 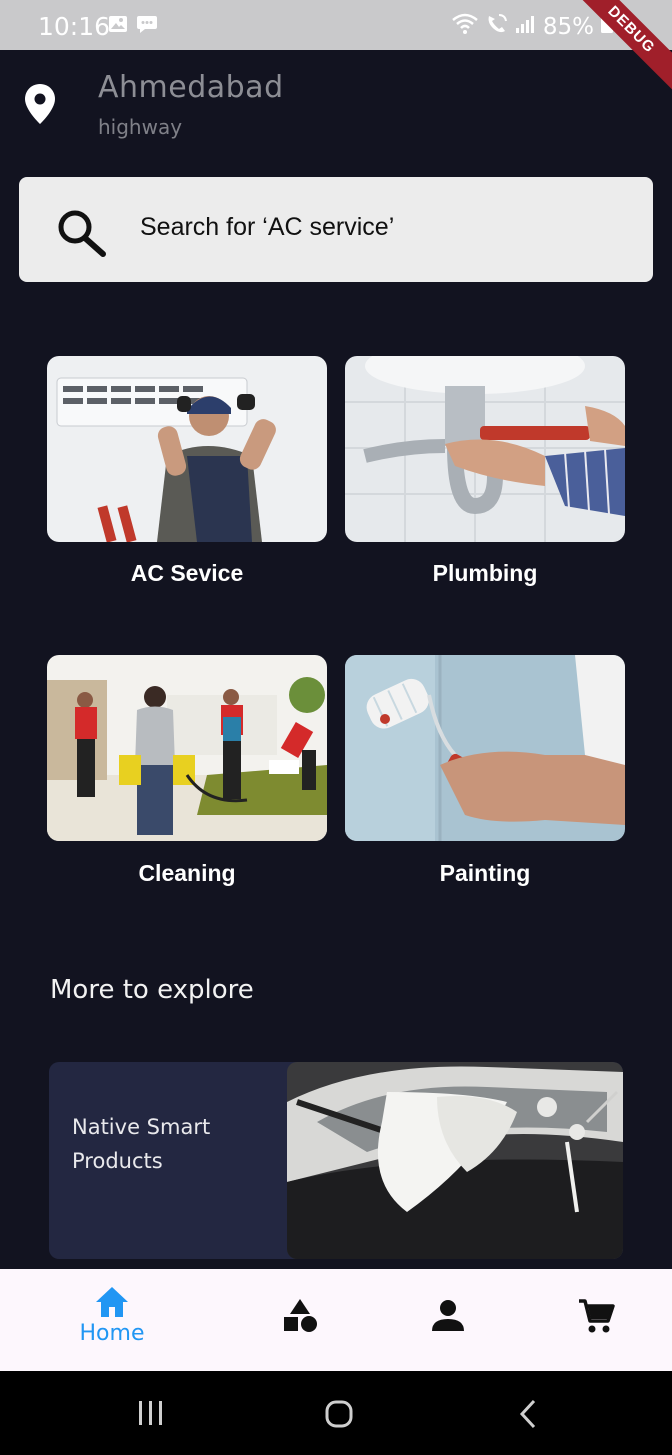 I want to click on nav-item-cart, so click(x=596, y=1320).